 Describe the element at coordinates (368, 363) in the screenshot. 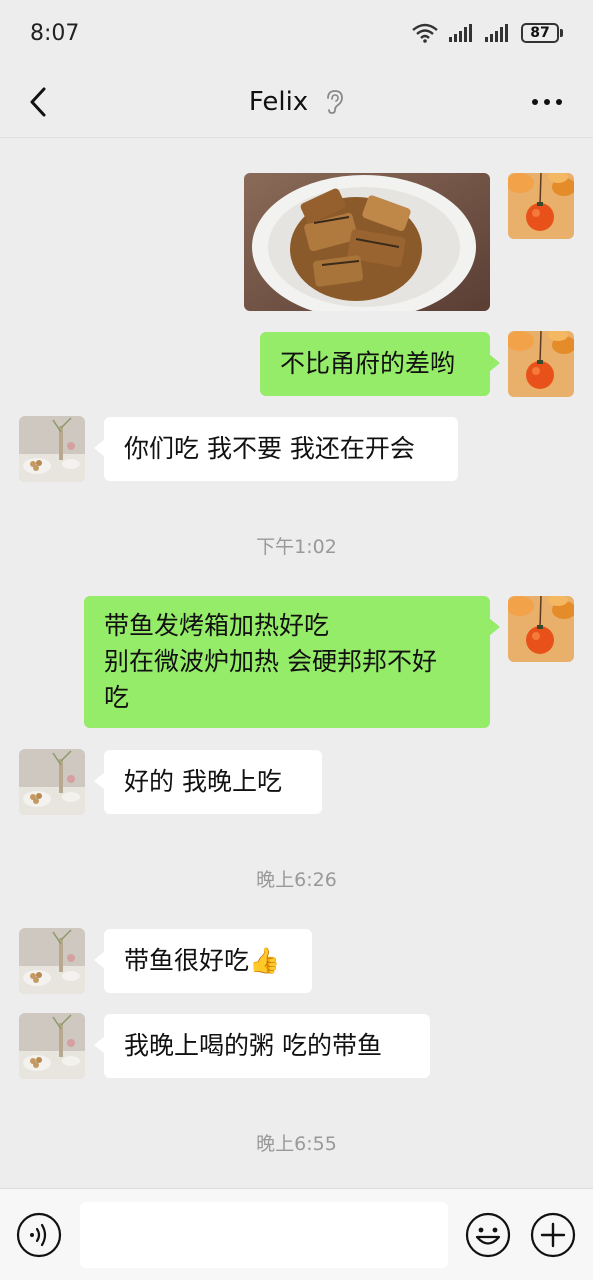

I see `message-text: 不比甬府的差哟` at that location.